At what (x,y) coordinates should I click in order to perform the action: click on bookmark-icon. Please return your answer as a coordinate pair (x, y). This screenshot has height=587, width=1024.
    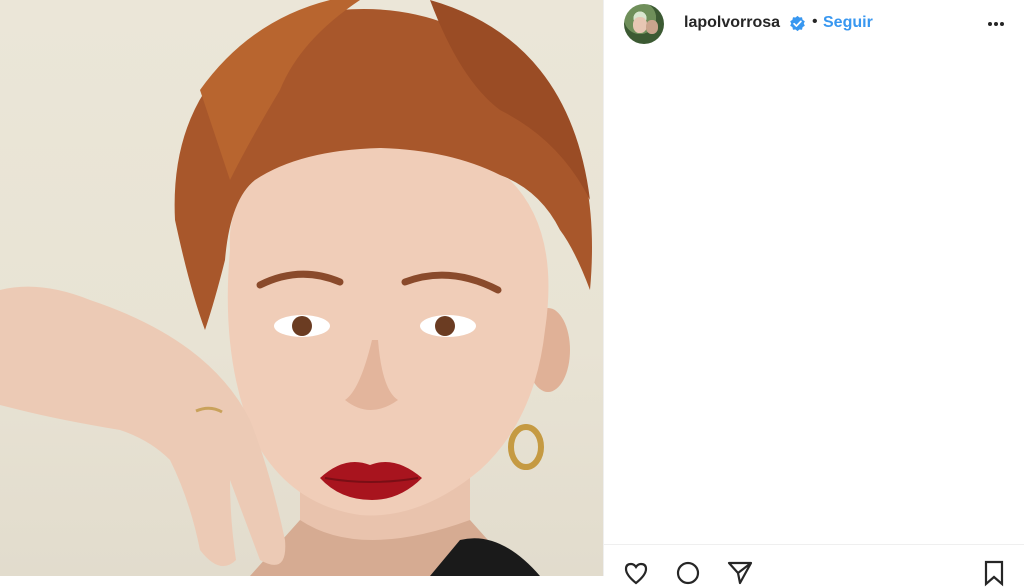
    Looking at the image, I should click on (994, 573).